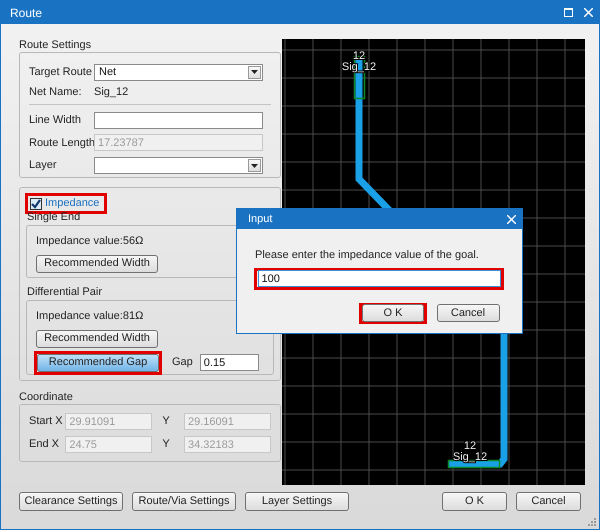  Describe the element at coordinates (61, 143) in the screenshot. I see `label: Route Length` at that location.